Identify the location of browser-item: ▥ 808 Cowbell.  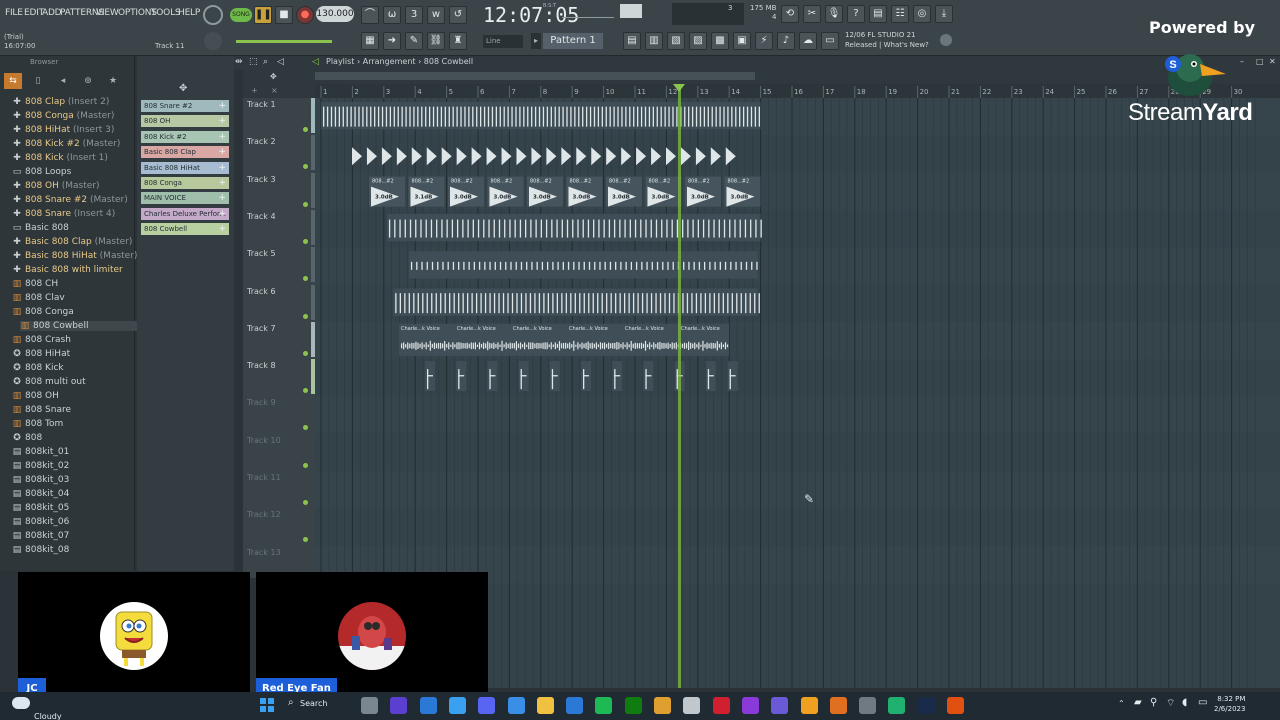
(79, 326).